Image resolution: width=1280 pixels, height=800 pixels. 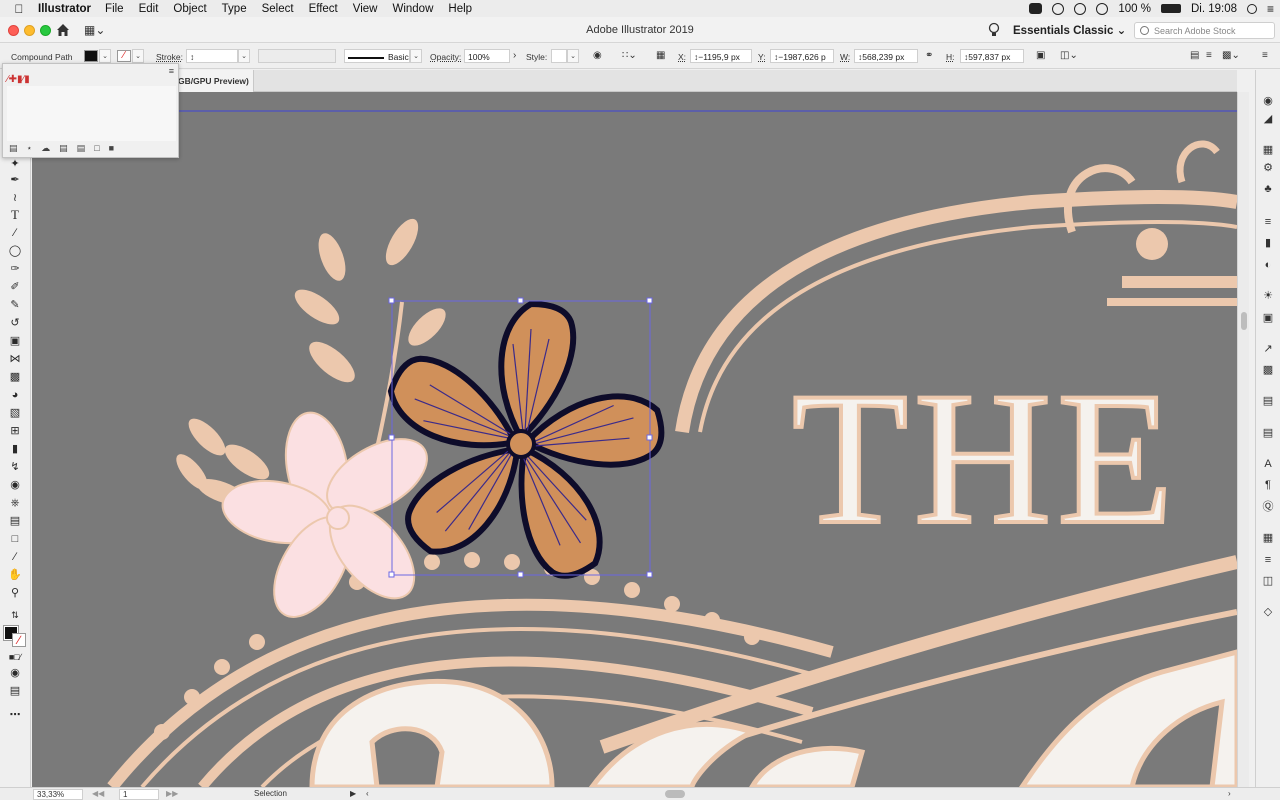 What do you see at coordinates (15, 521) in the screenshot?
I see `column-graph-tool-icon: ▤` at bounding box center [15, 521].